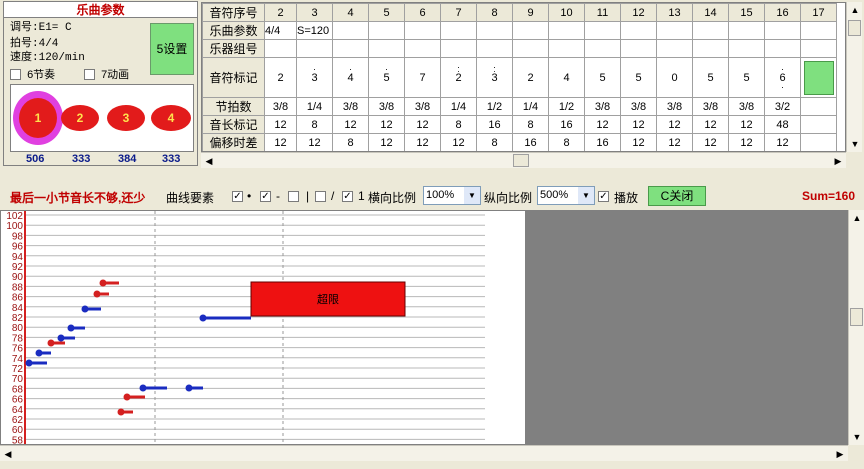  I want to click on note-mark-cell: :3, so click(494, 77).